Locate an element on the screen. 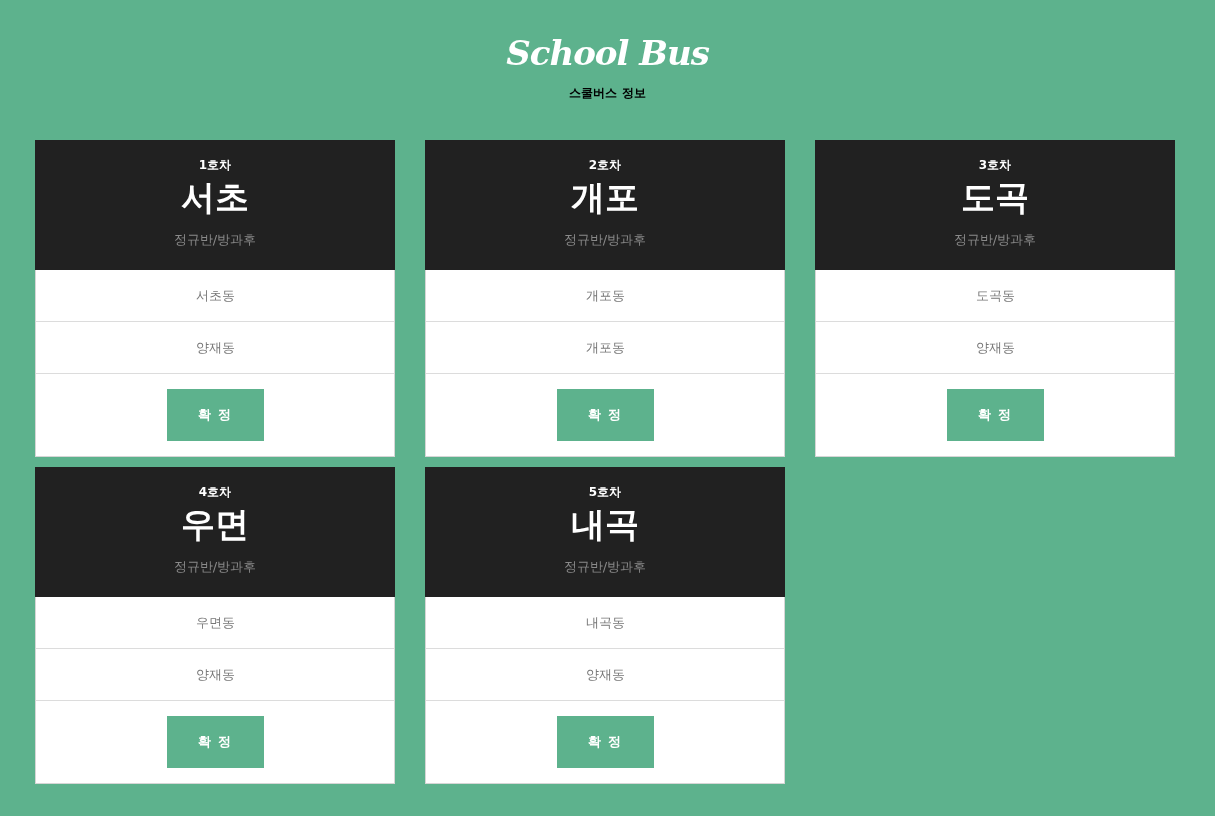  page-title: School Bus is located at coordinates (607, 53).